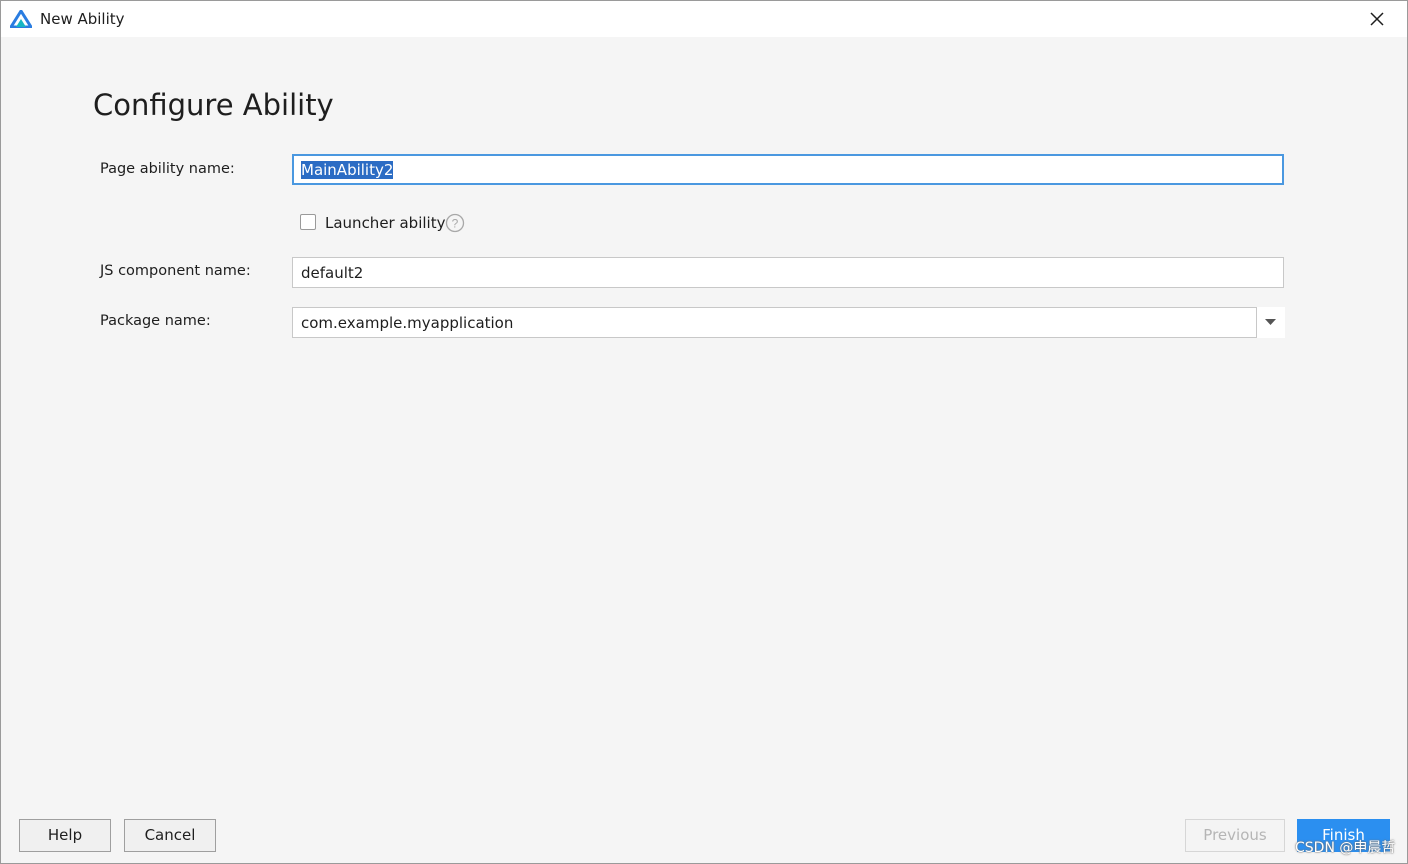 Image resolution: width=1408 pixels, height=864 pixels. I want to click on watermark: CSDN @申晨哲, so click(1345, 848).